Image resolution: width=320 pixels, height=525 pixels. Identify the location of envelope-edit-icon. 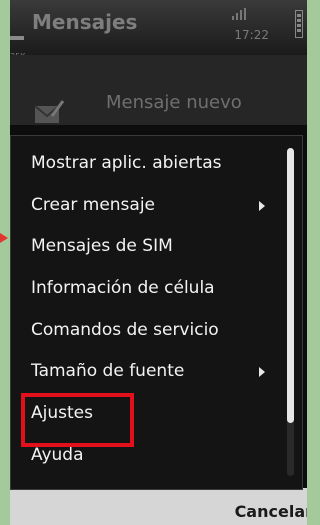
(49, 111).